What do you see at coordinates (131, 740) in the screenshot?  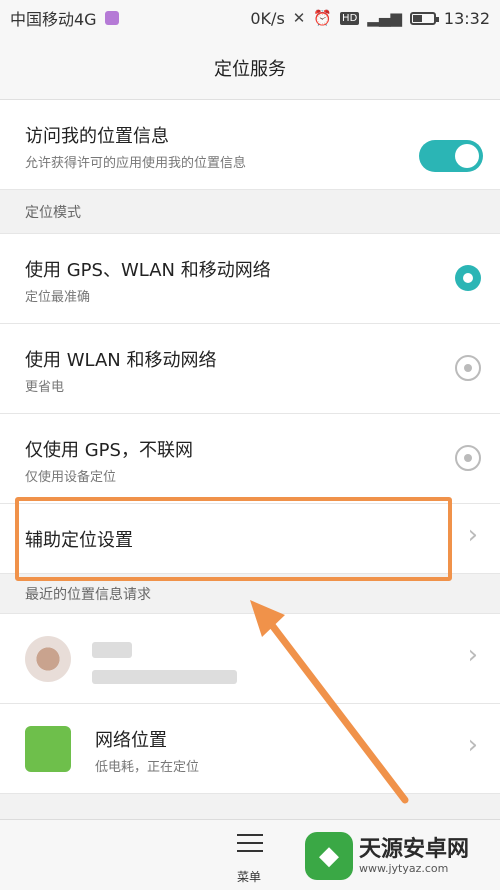 I see `recent-item-title: 网络位置` at bounding box center [131, 740].